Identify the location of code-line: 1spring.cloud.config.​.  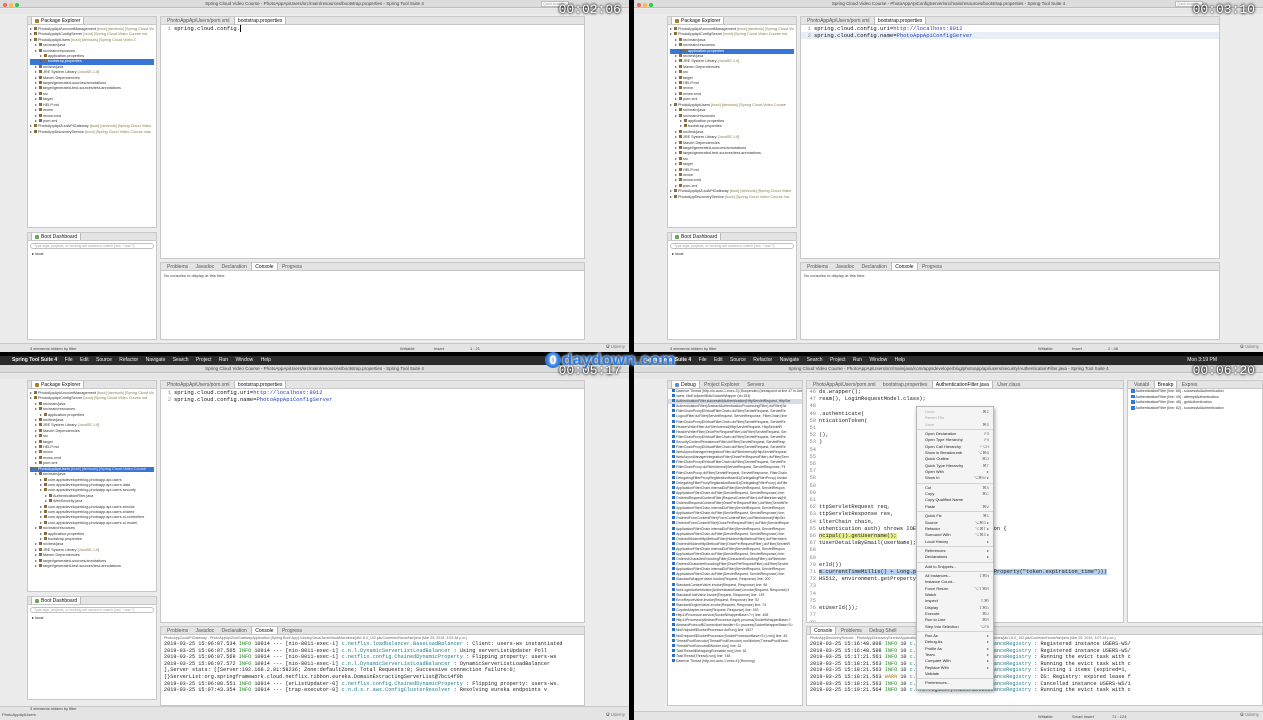
(372, 28).